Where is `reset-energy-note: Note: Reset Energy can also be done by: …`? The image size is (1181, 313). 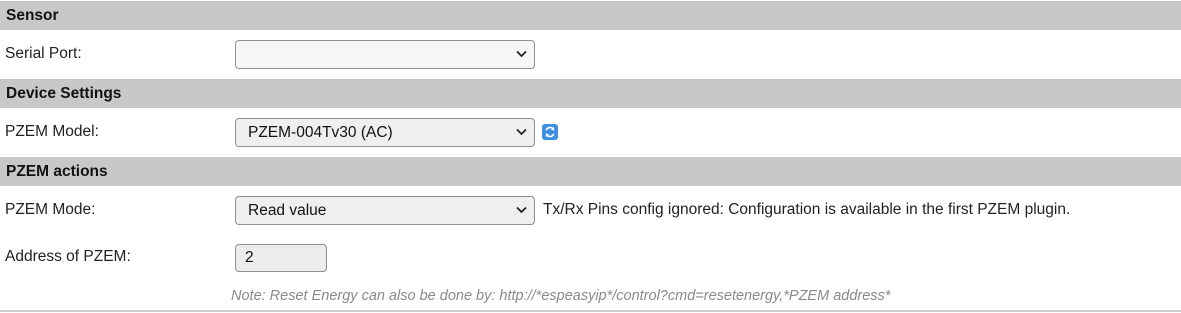 reset-energy-note: Note: Reset Energy can also be done by: … is located at coordinates (561, 296).